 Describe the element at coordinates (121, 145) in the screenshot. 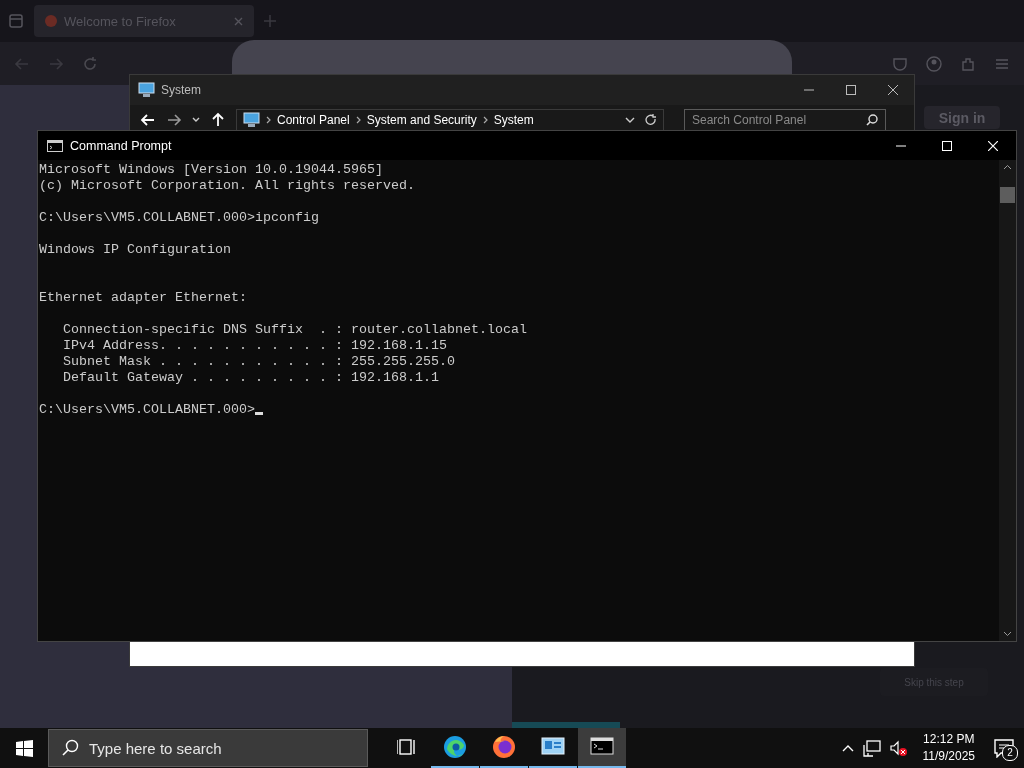

I see `window-title: Command Prompt` at that location.